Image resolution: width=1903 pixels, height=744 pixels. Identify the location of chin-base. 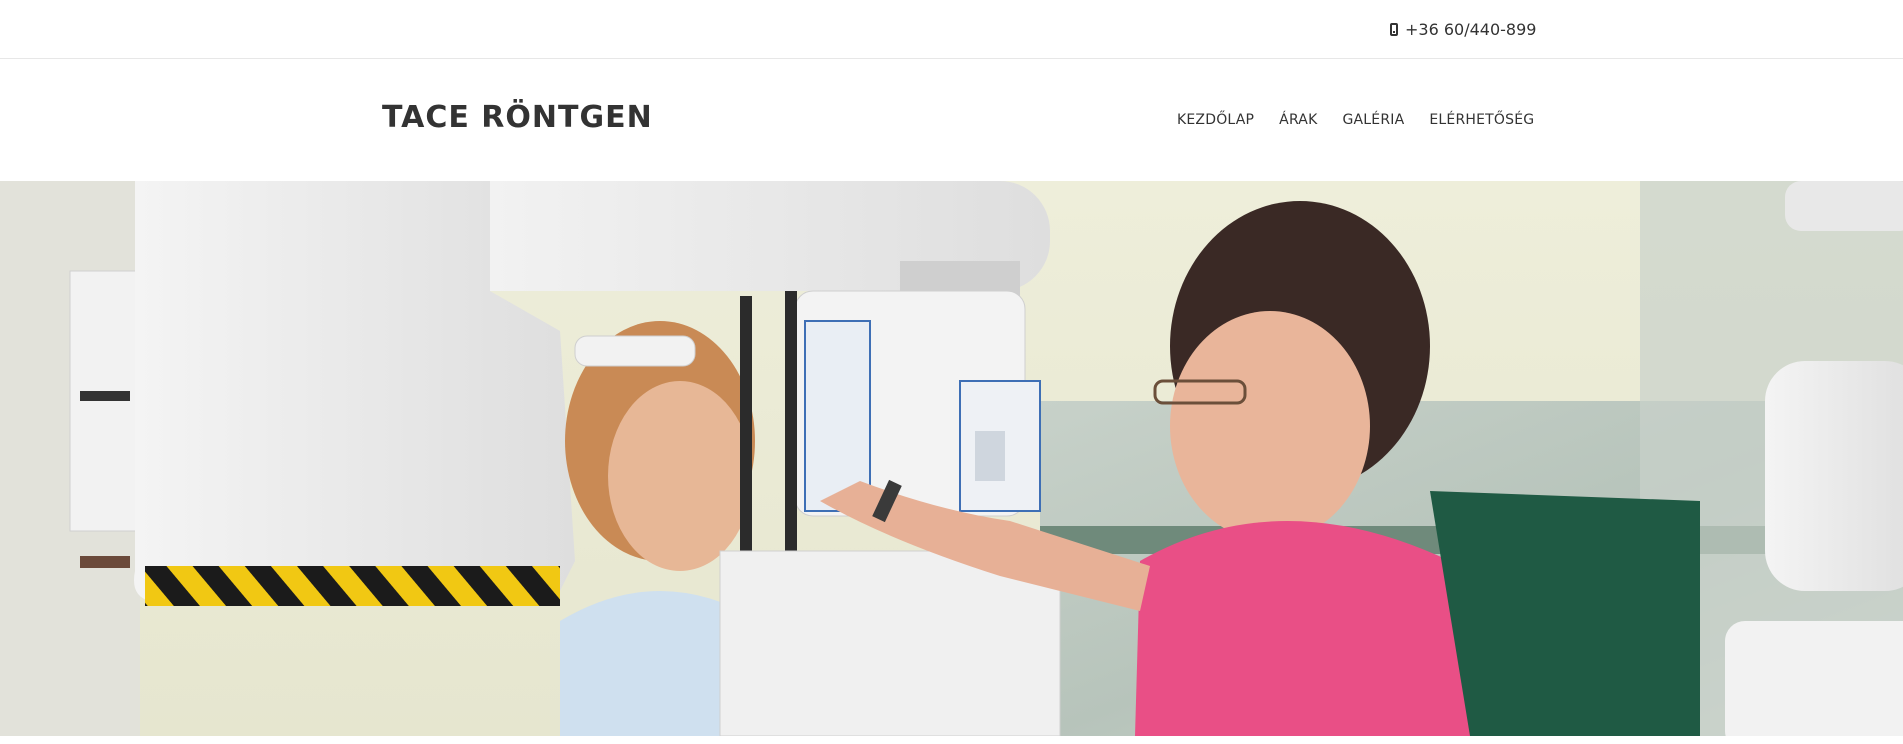
(890, 643).